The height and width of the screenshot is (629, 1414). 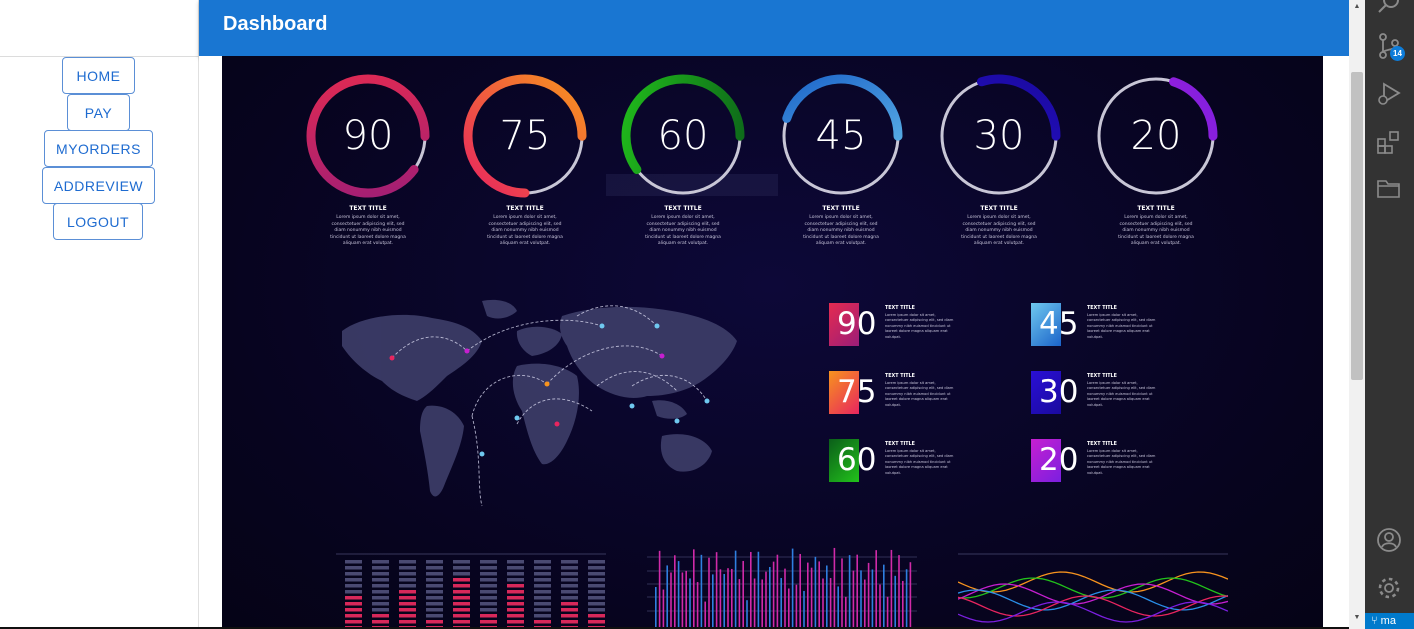 What do you see at coordinates (1357, 226) in the screenshot?
I see `scrollbar-thumb` at bounding box center [1357, 226].